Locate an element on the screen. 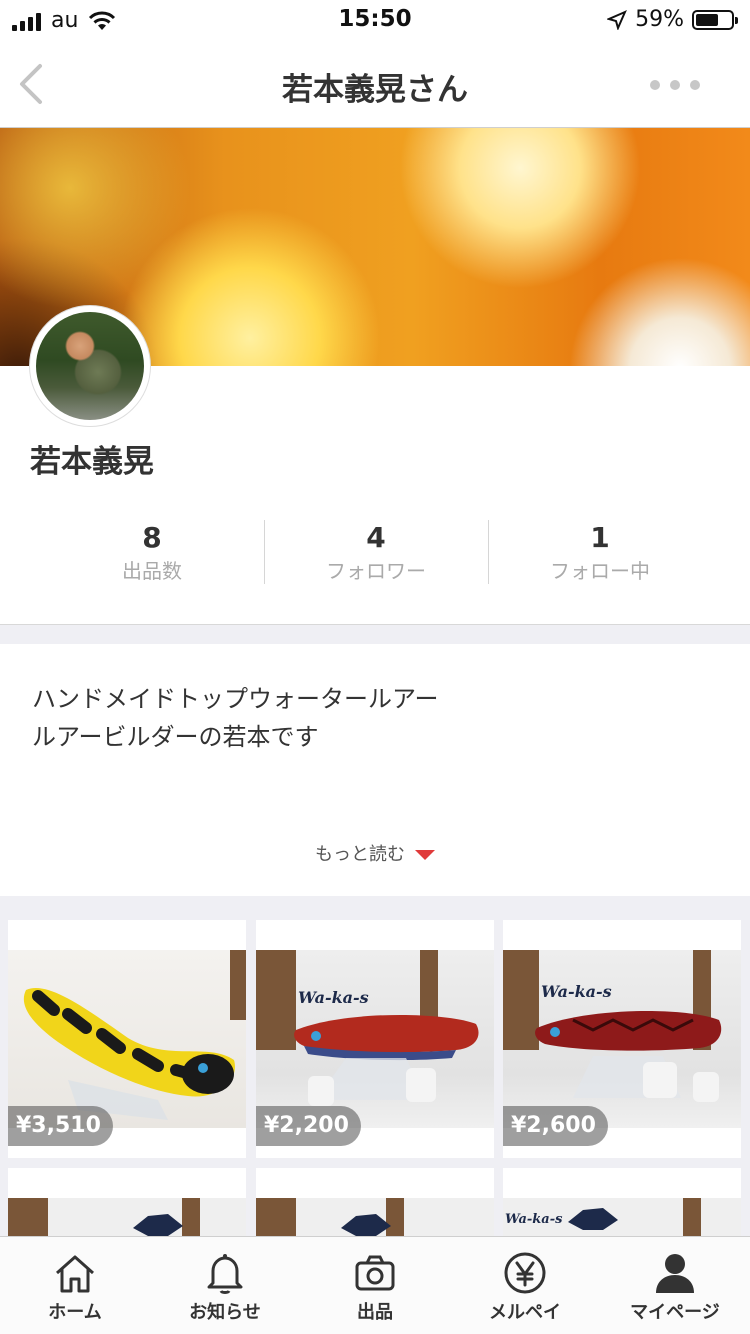  item-card: Wa-ka-s ¥2,600 is located at coordinates (622, 1039).